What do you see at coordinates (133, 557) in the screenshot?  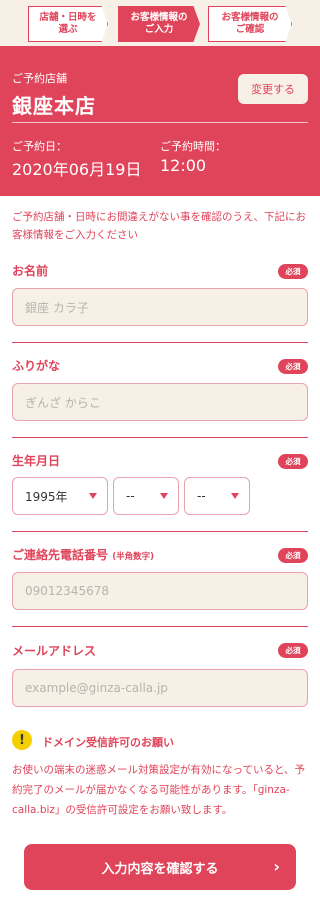 I see `phone-label-note: (半角数字)` at bounding box center [133, 557].